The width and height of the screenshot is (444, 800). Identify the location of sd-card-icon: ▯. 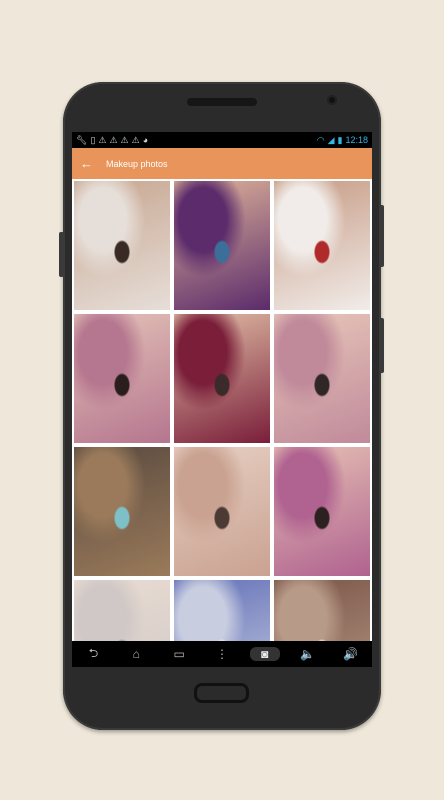
(93, 140).